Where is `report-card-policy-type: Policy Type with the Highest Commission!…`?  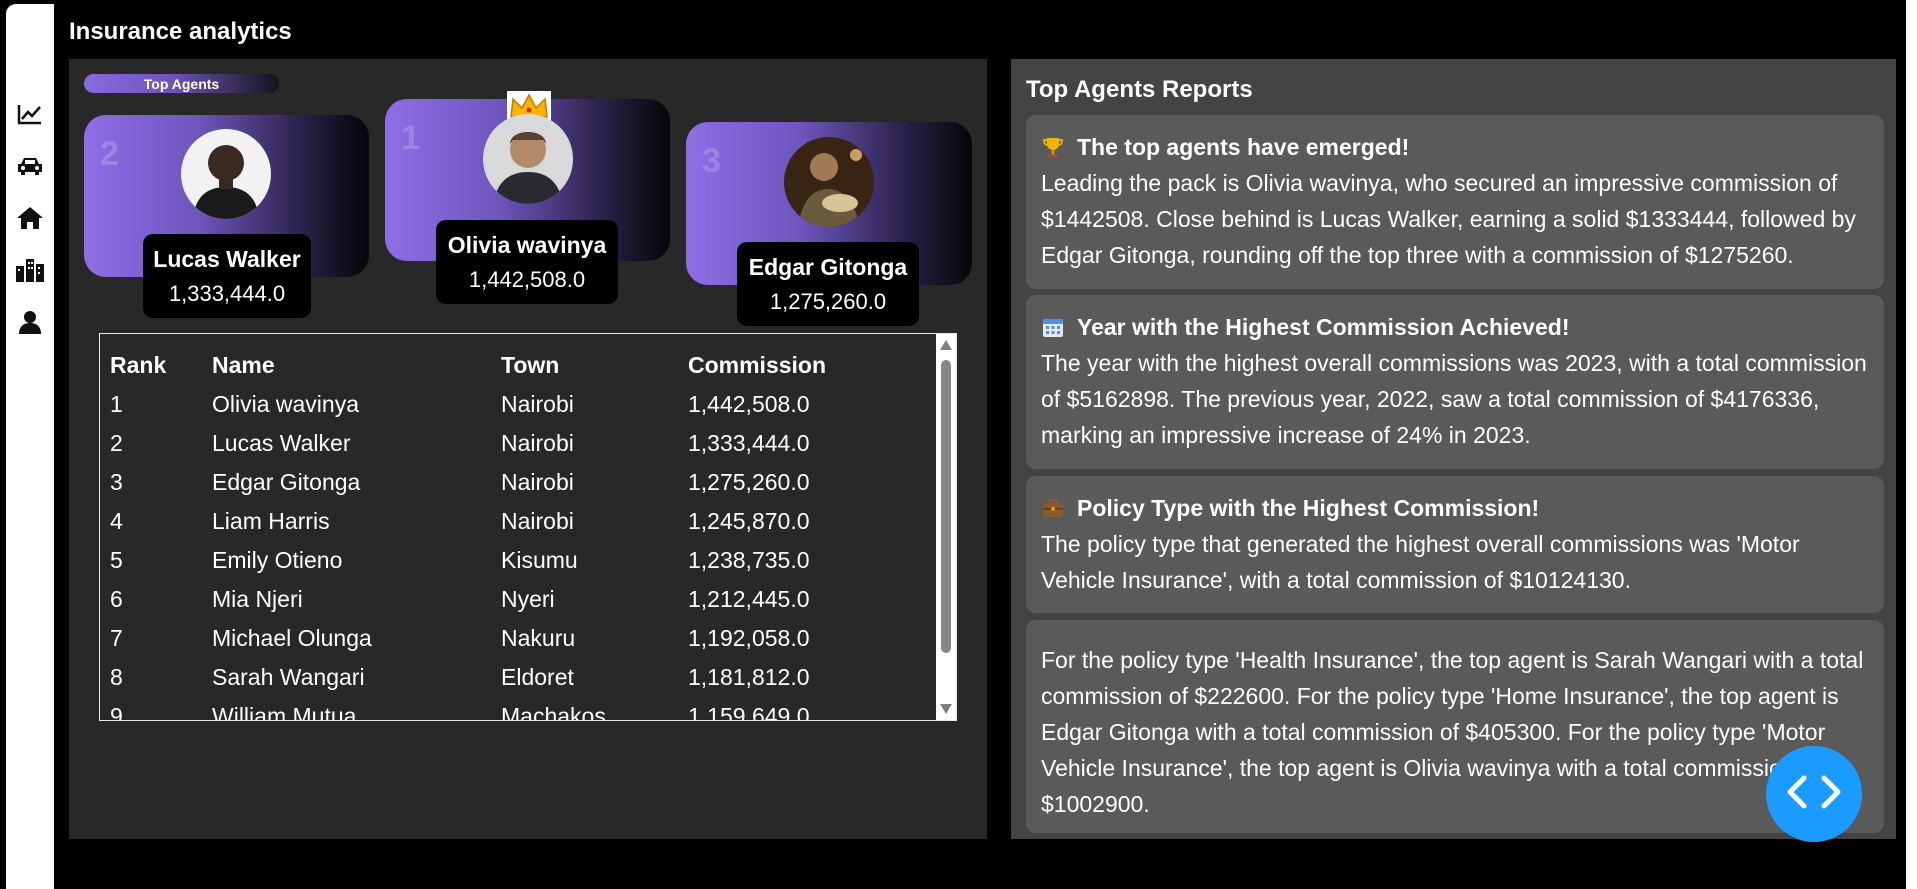
report-card-policy-type: Policy Type with the Highest Commission!… is located at coordinates (1455, 544).